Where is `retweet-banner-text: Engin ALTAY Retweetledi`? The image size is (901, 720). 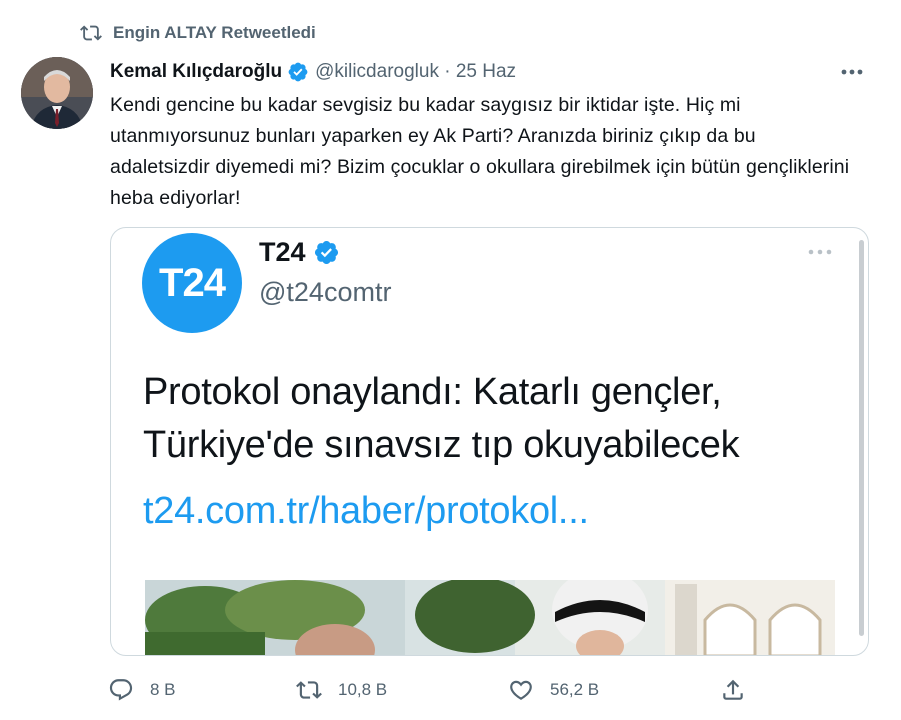
retweet-banner-text: Engin ALTAY Retweetledi is located at coordinates (214, 32).